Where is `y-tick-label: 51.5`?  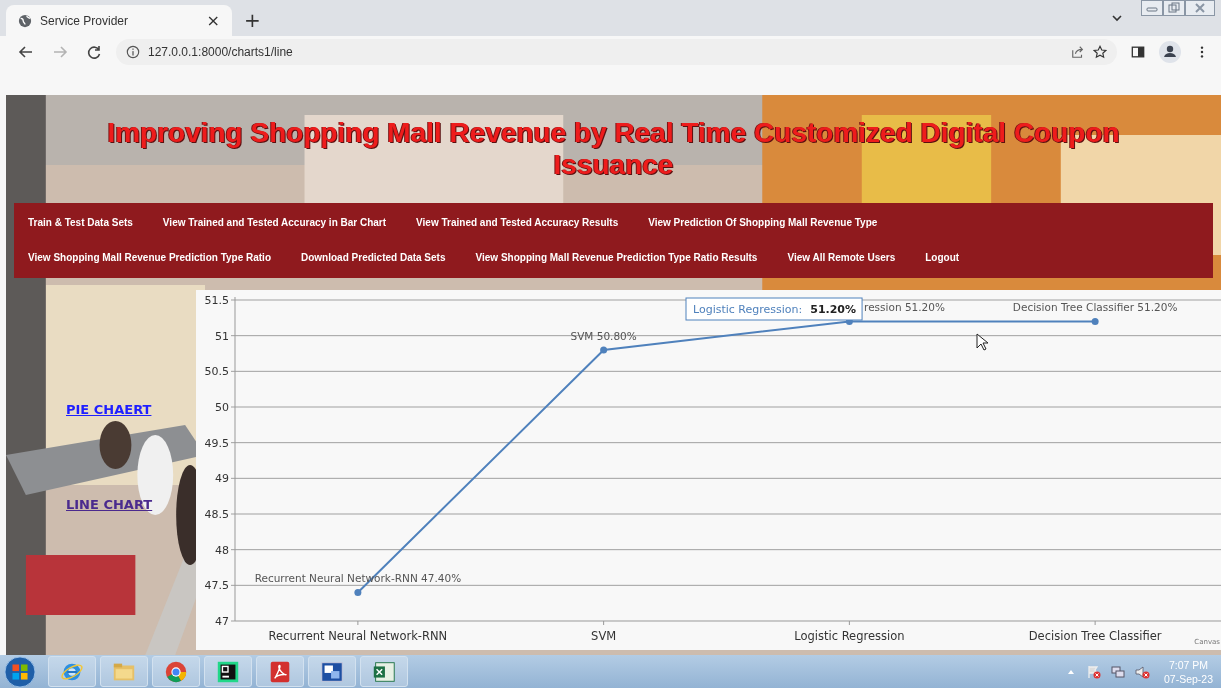 y-tick-label: 51.5 is located at coordinates (216, 300).